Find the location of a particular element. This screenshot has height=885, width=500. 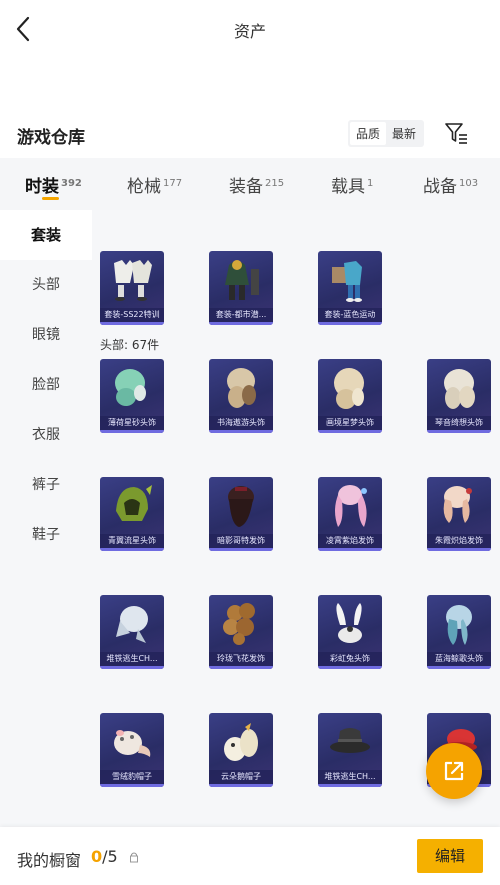

sort-option-quality: 品质 is located at coordinates (368, 133).